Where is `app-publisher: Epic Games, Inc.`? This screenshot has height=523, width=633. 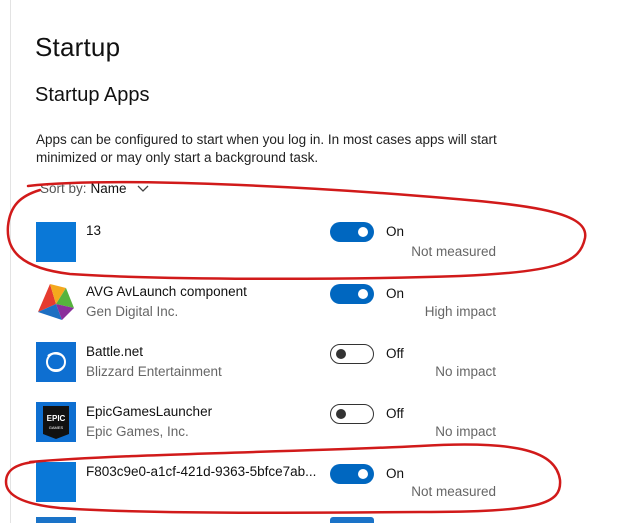 app-publisher: Epic Games, Inc. is located at coordinates (137, 431).